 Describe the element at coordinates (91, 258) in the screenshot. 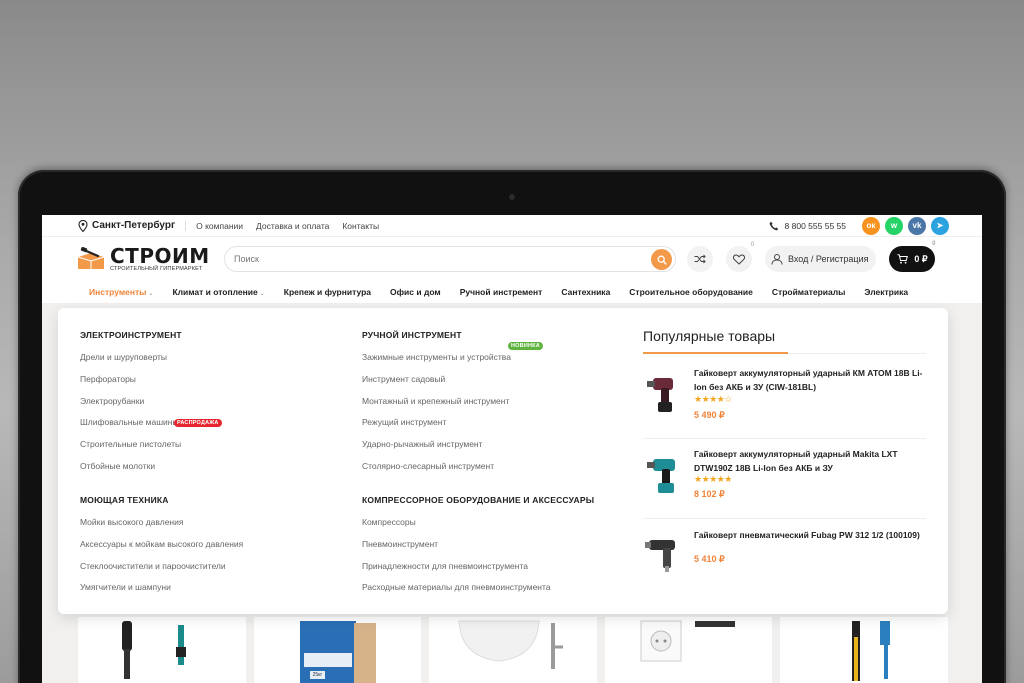

I see `logo-box-icon` at that location.